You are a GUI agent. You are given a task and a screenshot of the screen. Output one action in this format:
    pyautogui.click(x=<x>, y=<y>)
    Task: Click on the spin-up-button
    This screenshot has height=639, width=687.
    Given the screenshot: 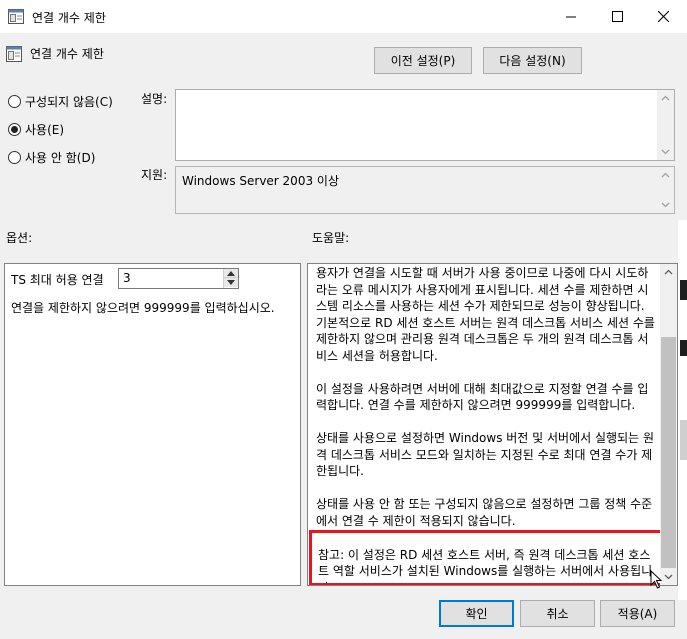 What is the action you would take?
    pyautogui.click(x=231, y=273)
    